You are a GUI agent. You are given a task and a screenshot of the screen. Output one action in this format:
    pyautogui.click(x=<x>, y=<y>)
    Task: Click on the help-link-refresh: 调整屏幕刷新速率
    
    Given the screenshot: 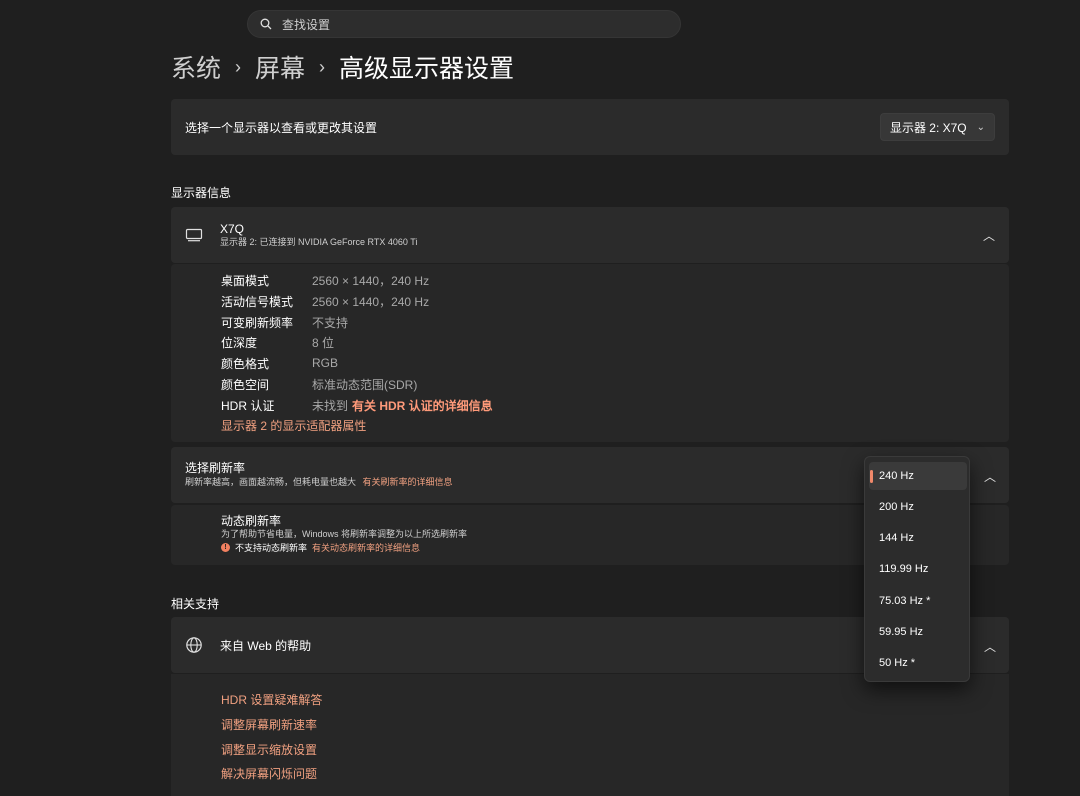 What is the action you would take?
    pyautogui.click(x=269, y=724)
    